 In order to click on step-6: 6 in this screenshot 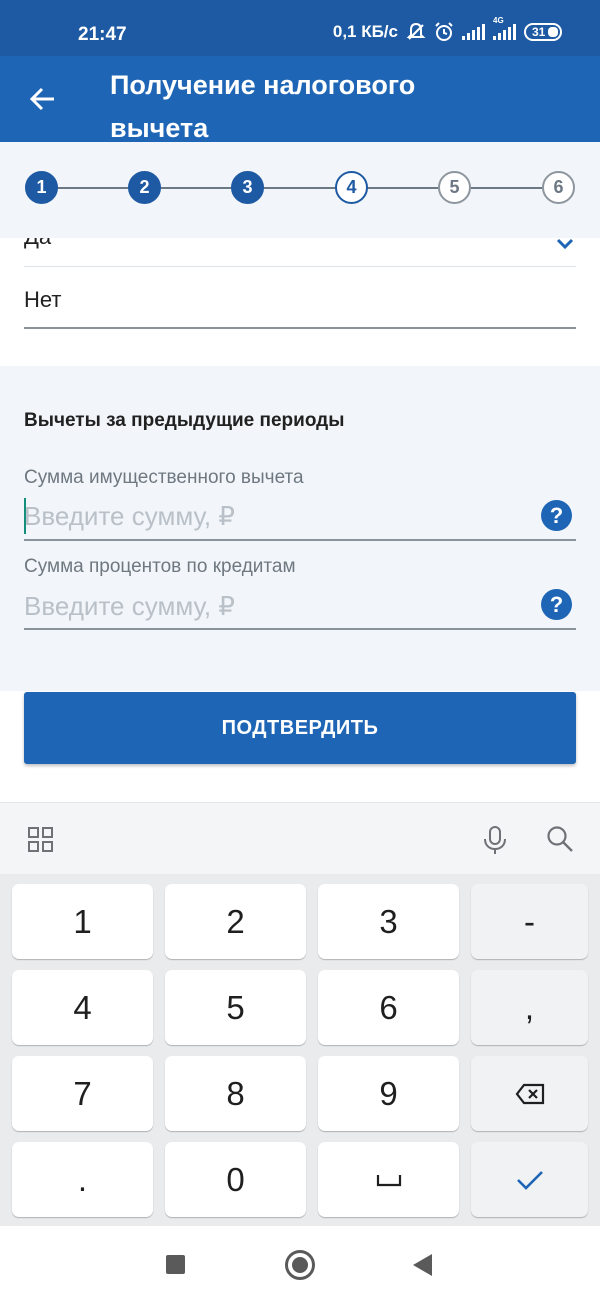, I will do `click(558, 187)`.